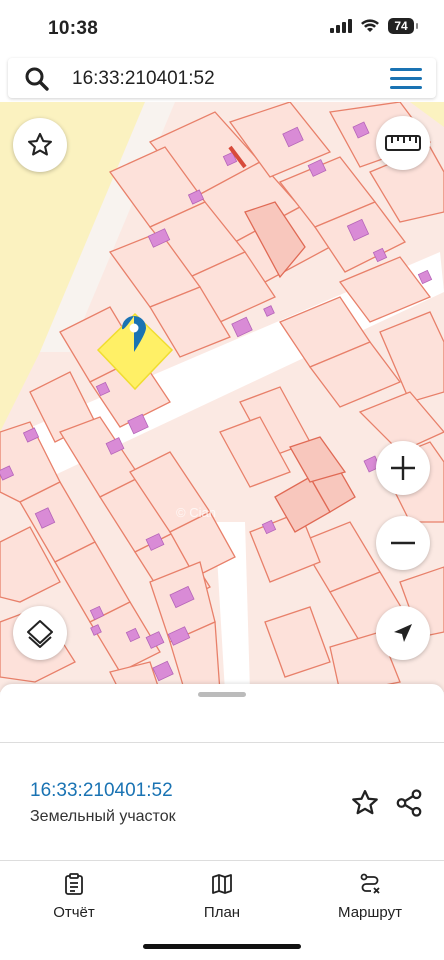 This screenshot has height=960, width=444. Describe the element at coordinates (370, 883) in the screenshot. I see `route-icon` at that location.